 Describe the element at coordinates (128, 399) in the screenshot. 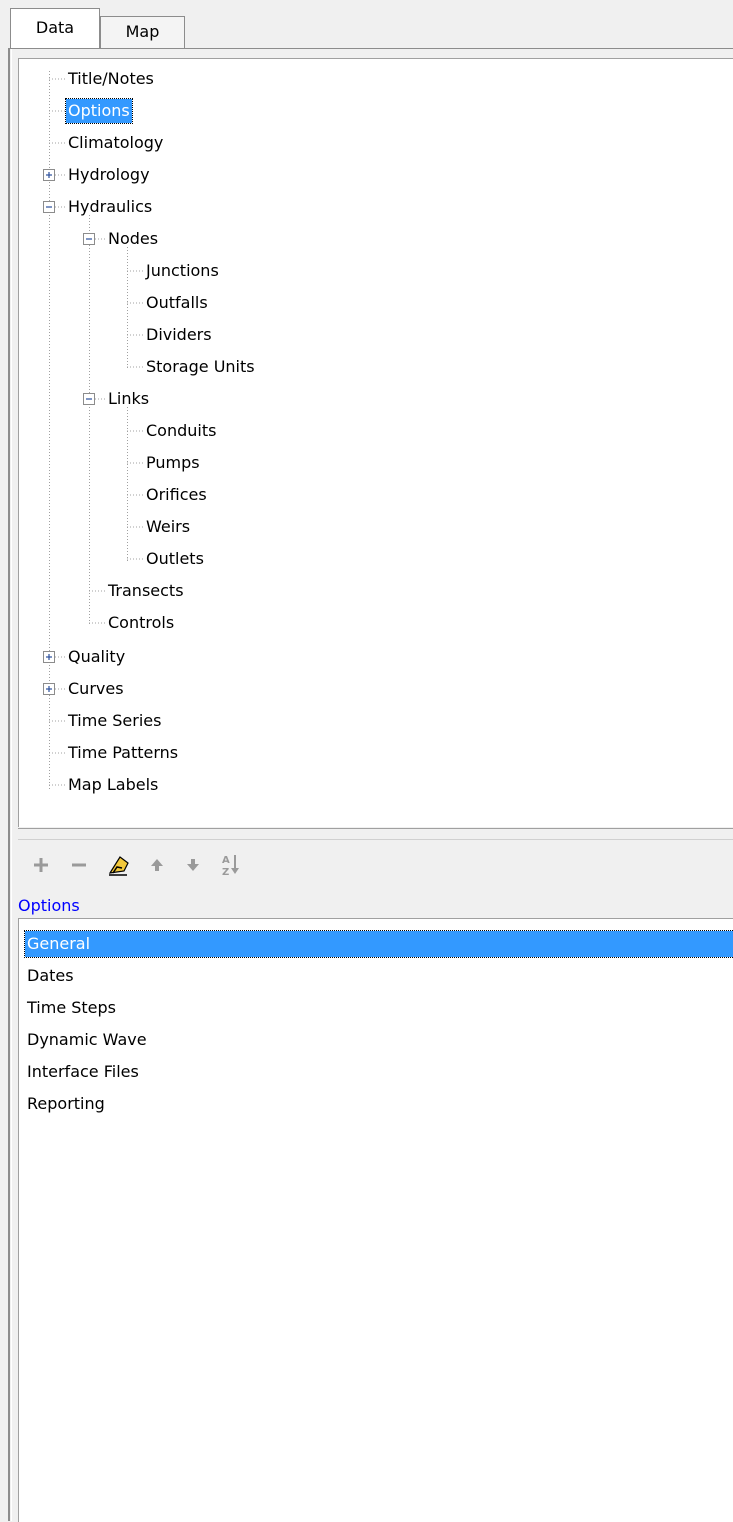

I see `tree-item-links: Links` at that location.